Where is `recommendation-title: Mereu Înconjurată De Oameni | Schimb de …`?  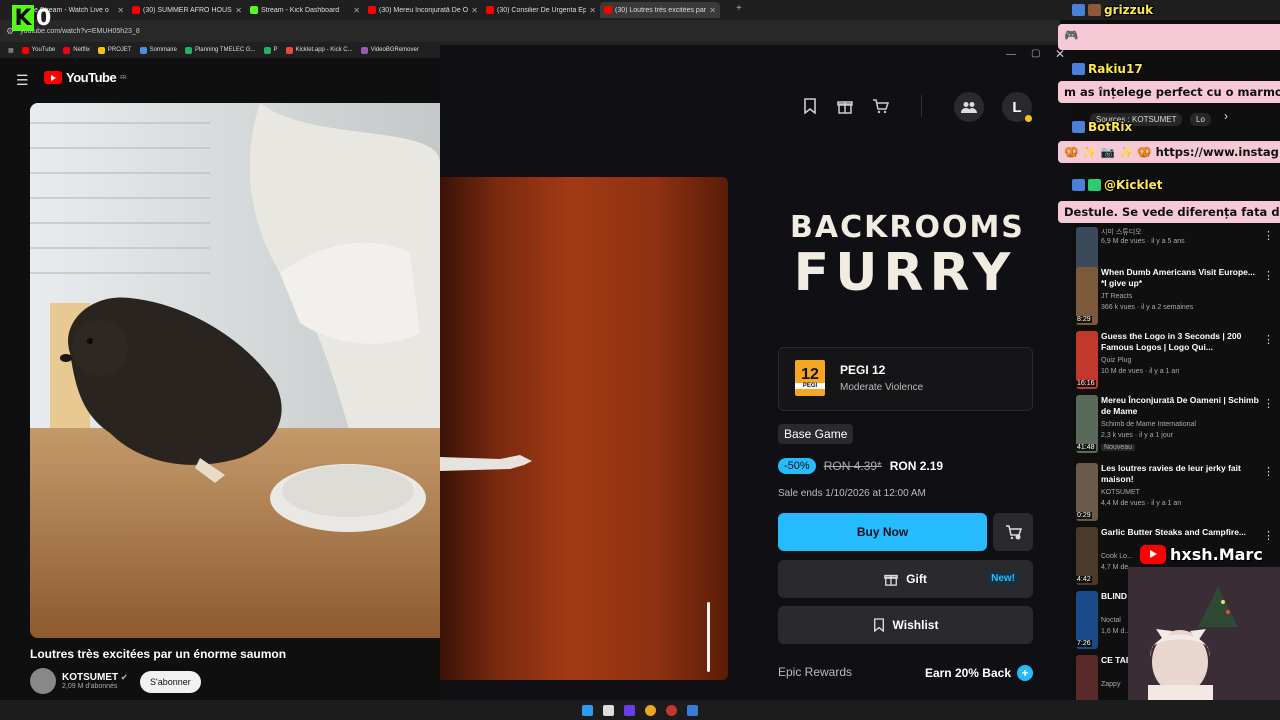
recommendation-title: Mereu Înconjurată De Oameni | Schimb de … is located at coordinates (1181, 406).